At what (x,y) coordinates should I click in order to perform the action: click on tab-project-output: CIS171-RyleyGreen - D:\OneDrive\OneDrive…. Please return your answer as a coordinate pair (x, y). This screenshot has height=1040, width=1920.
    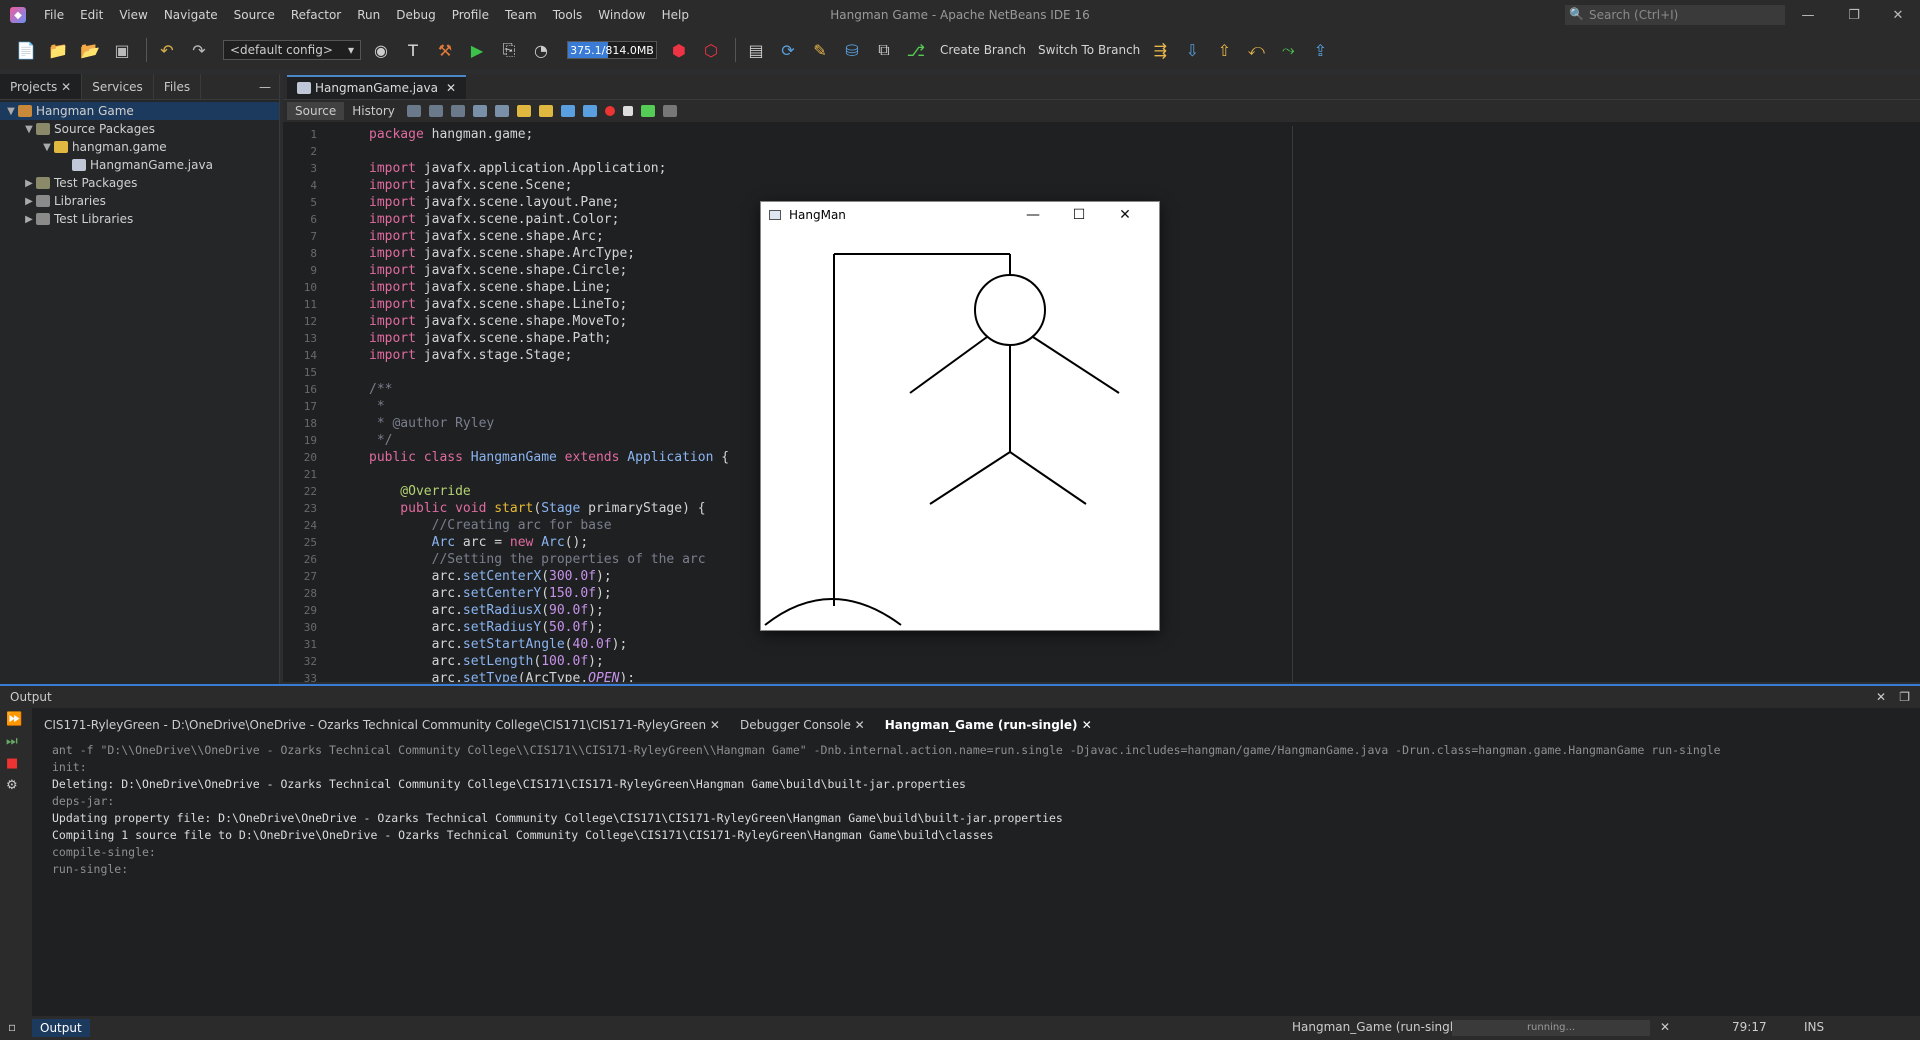
    Looking at the image, I should click on (382, 725).